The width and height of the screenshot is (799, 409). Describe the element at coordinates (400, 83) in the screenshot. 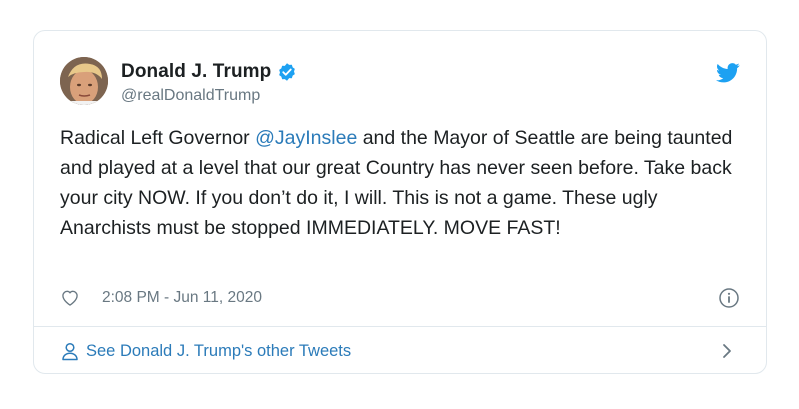

I see `tweet-header: Donald J. Trump @realDonaldTrump` at that location.